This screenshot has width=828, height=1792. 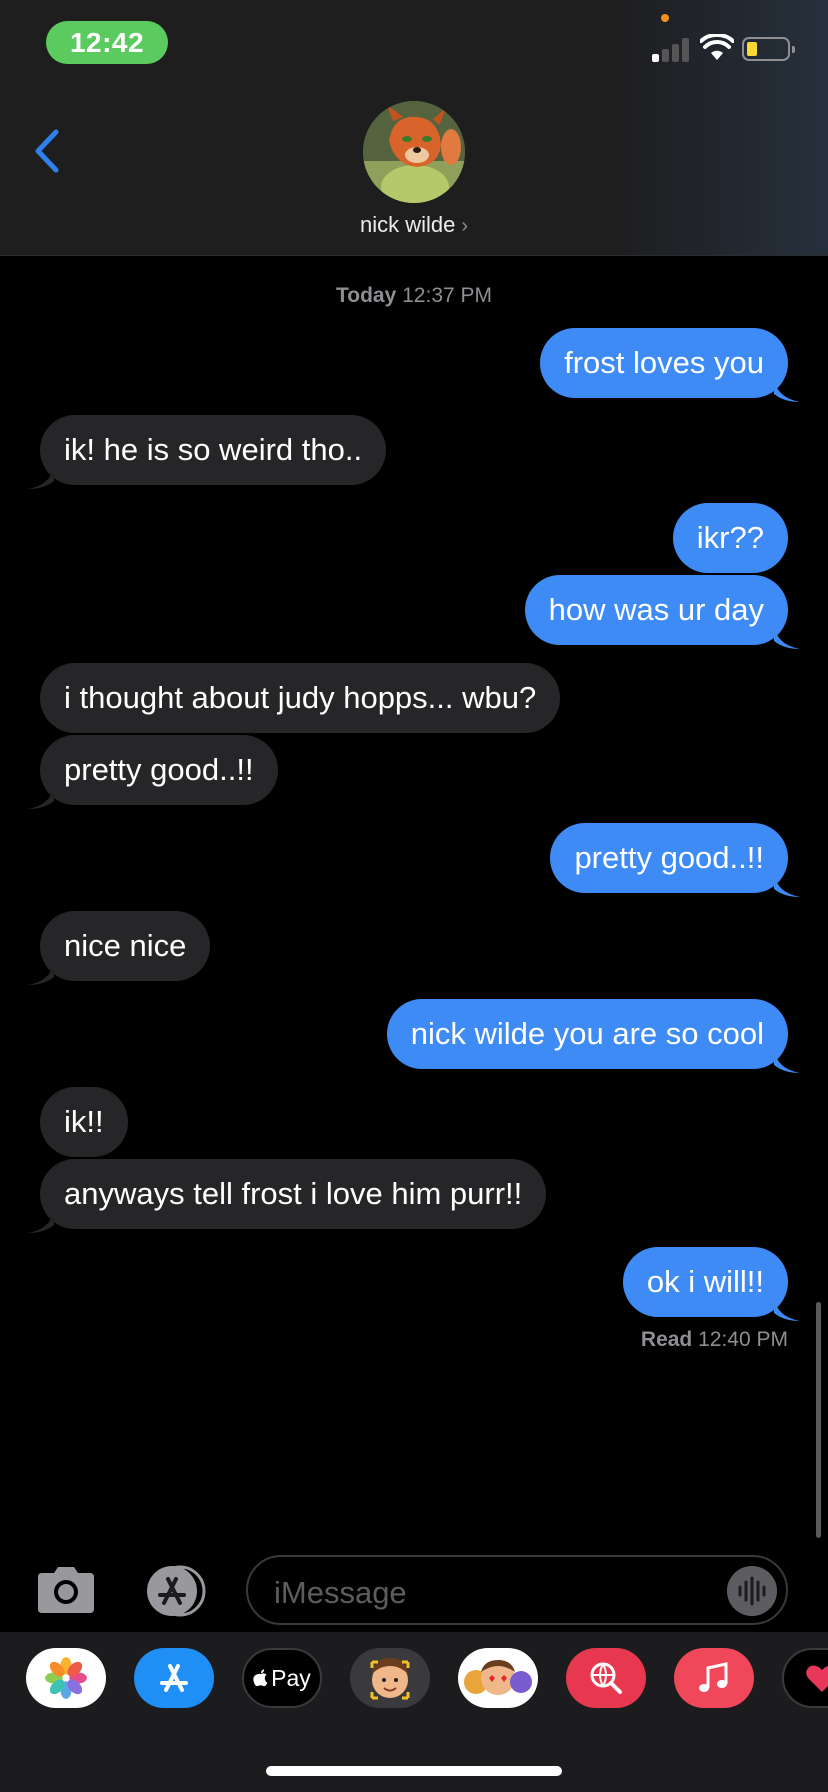 I want to click on message-input: iMessage, so click(x=517, y=1590).